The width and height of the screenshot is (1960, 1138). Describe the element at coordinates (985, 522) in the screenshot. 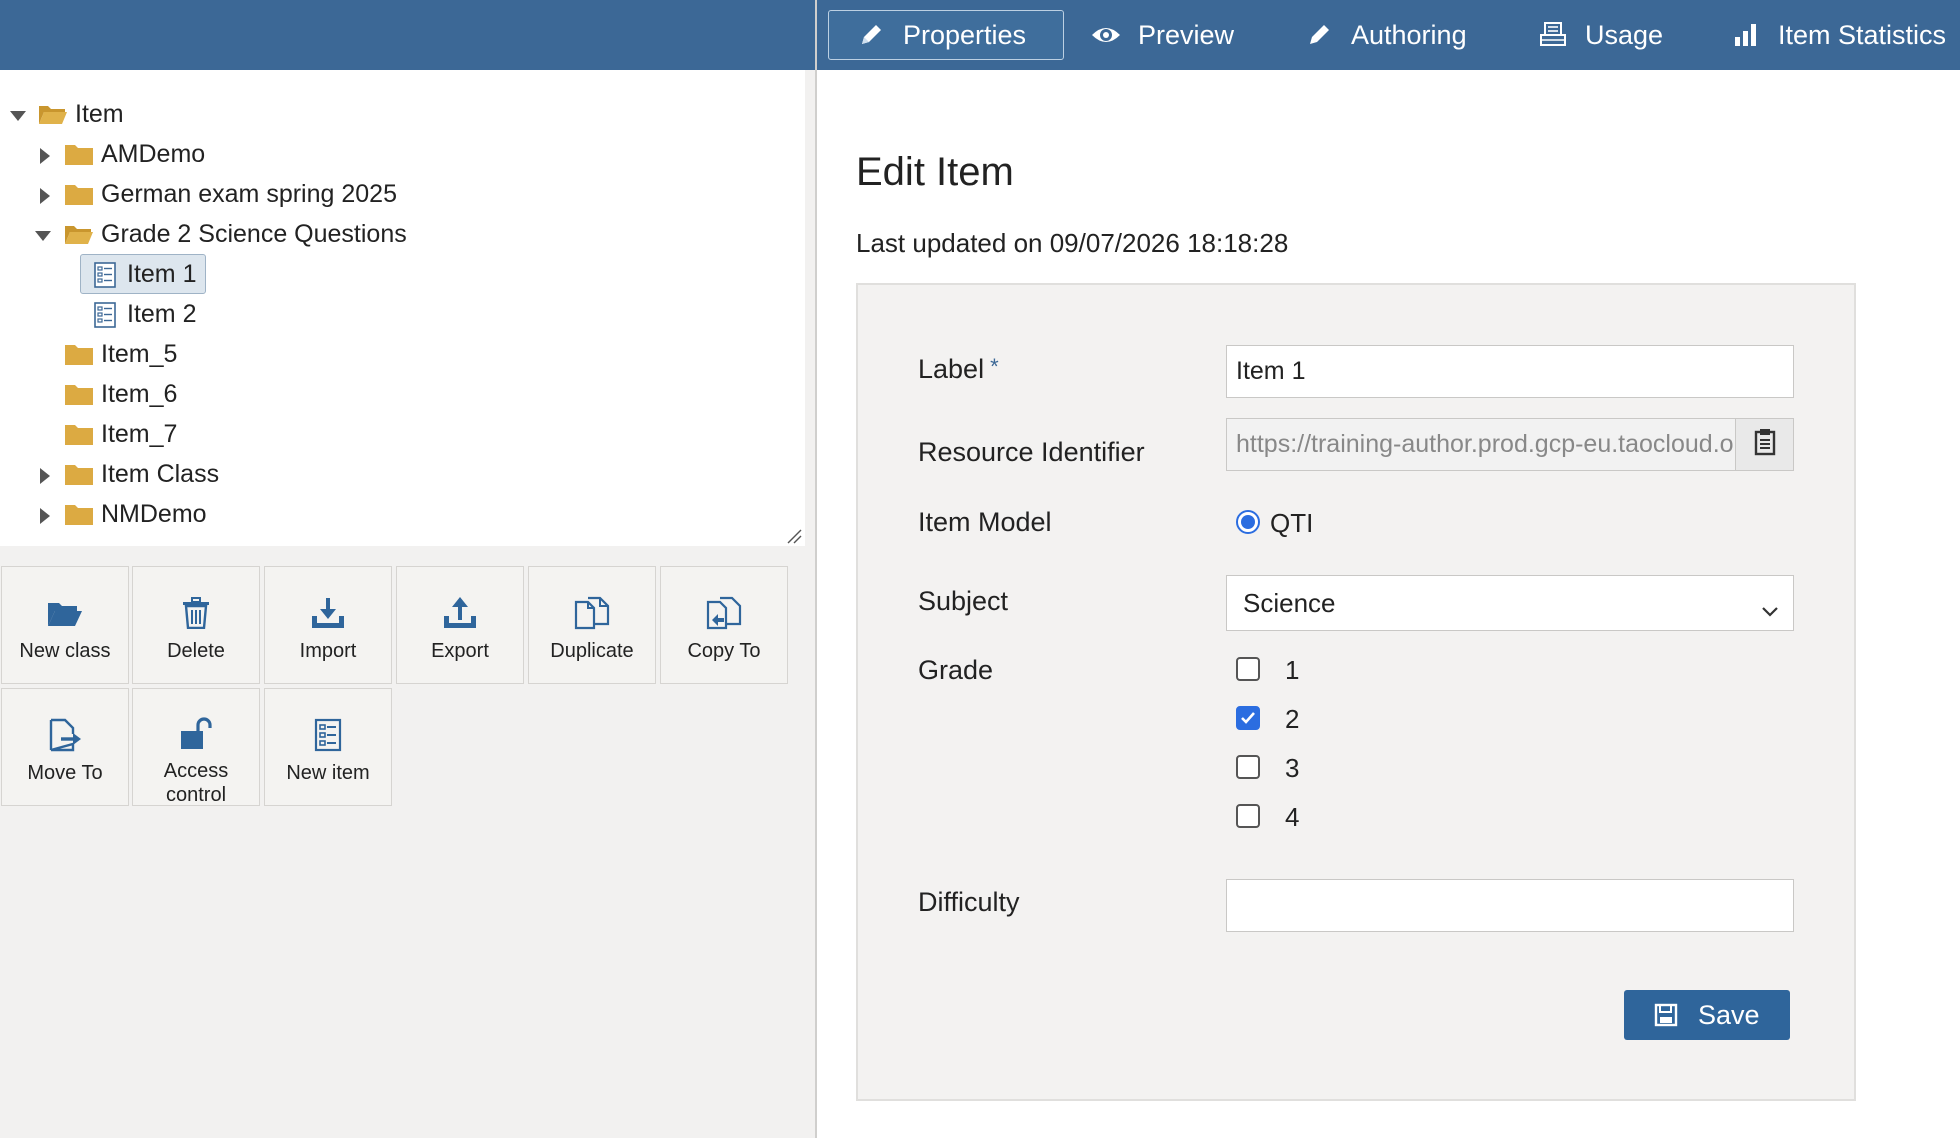

I see `item-model-label: Item Model` at that location.